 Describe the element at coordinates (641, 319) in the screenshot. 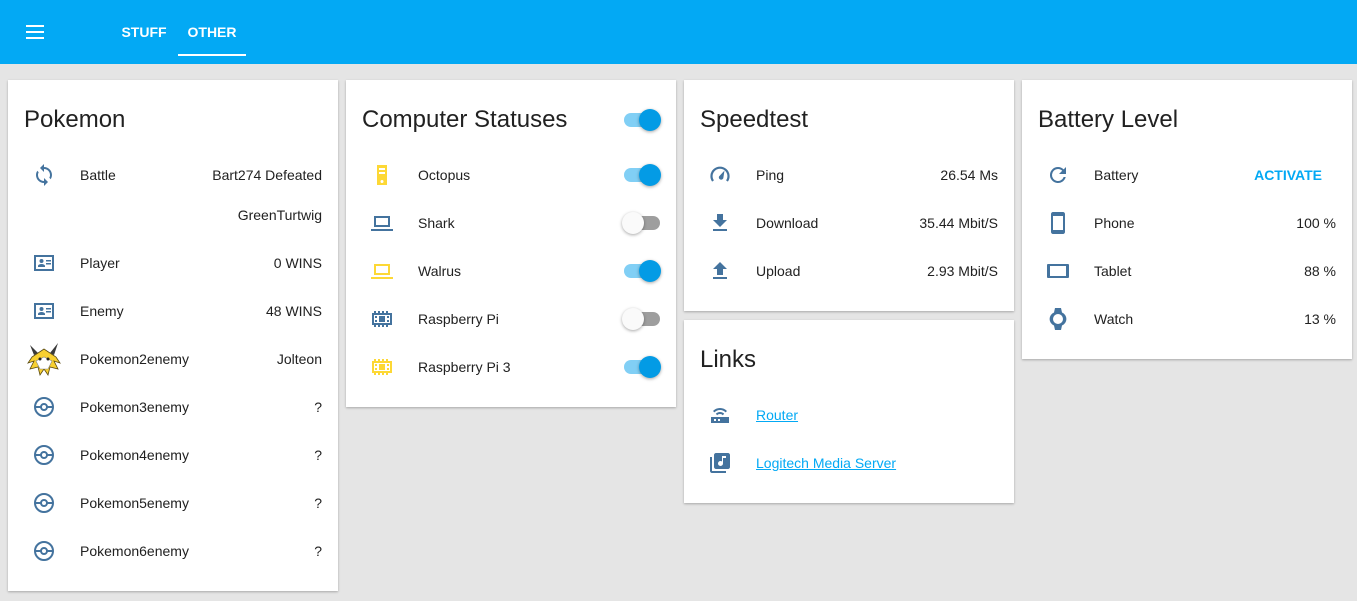

I see `raspberry-pi-toggle` at that location.